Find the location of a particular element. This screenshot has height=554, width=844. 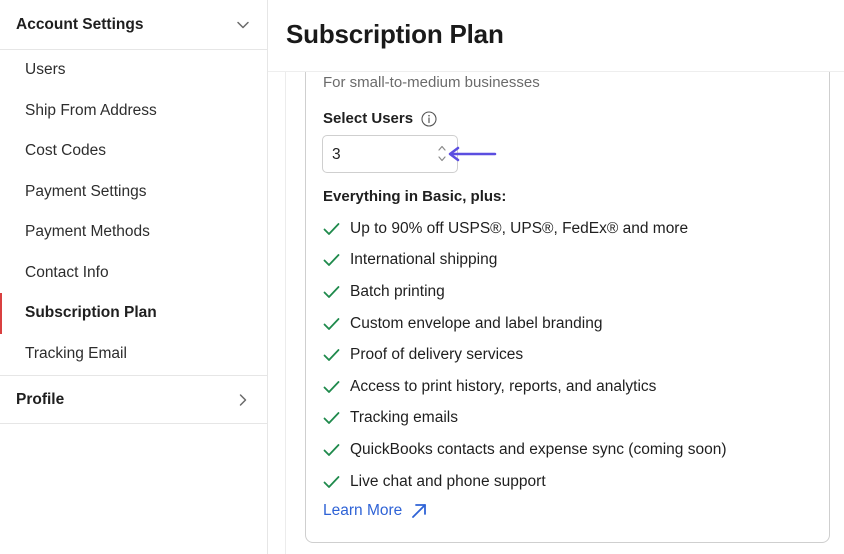

plan-description: For small-to-medium businesses is located at coordinates (431, 82).